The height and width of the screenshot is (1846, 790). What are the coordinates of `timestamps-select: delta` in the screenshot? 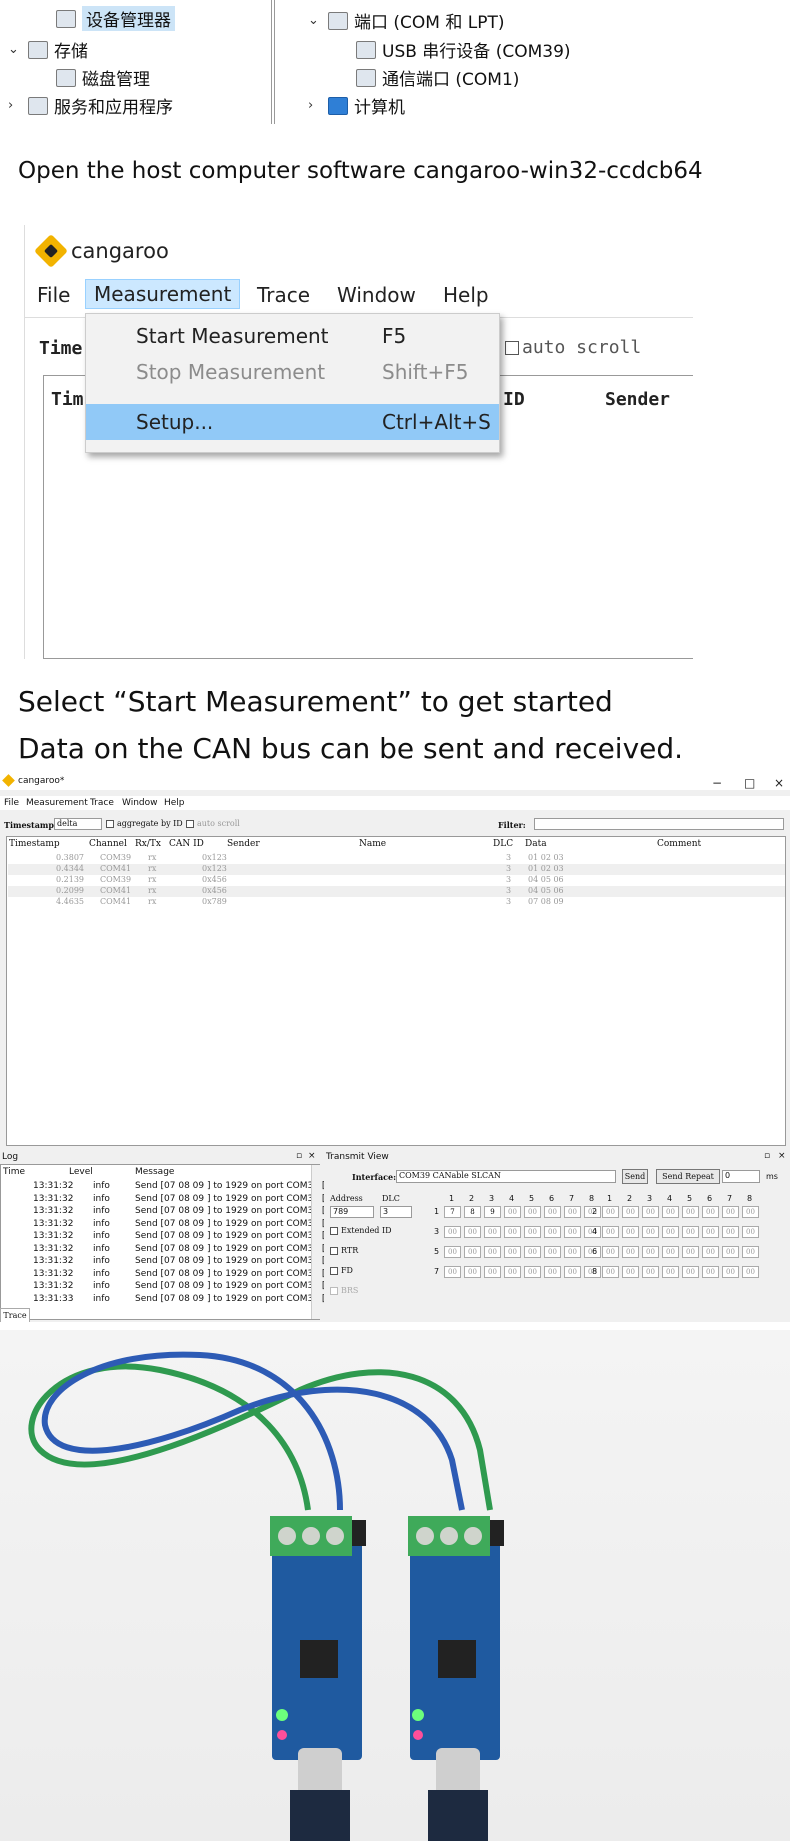 It's located at (78, 824).